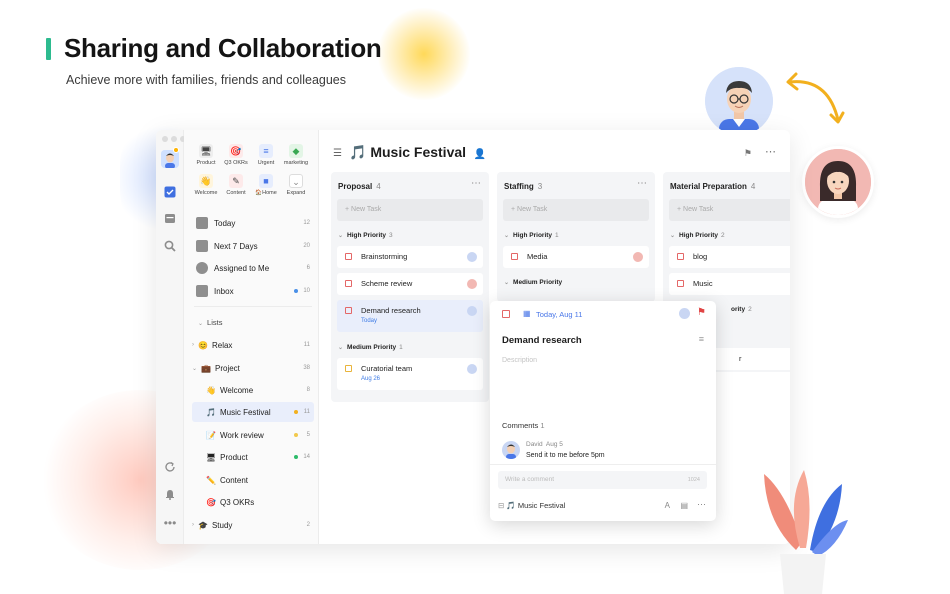 This screenshot has width=950, height=594. Describe the element at coordinates (602, 480) in the screenshot. I see `comment-input: Write a comment 1024` at that location.